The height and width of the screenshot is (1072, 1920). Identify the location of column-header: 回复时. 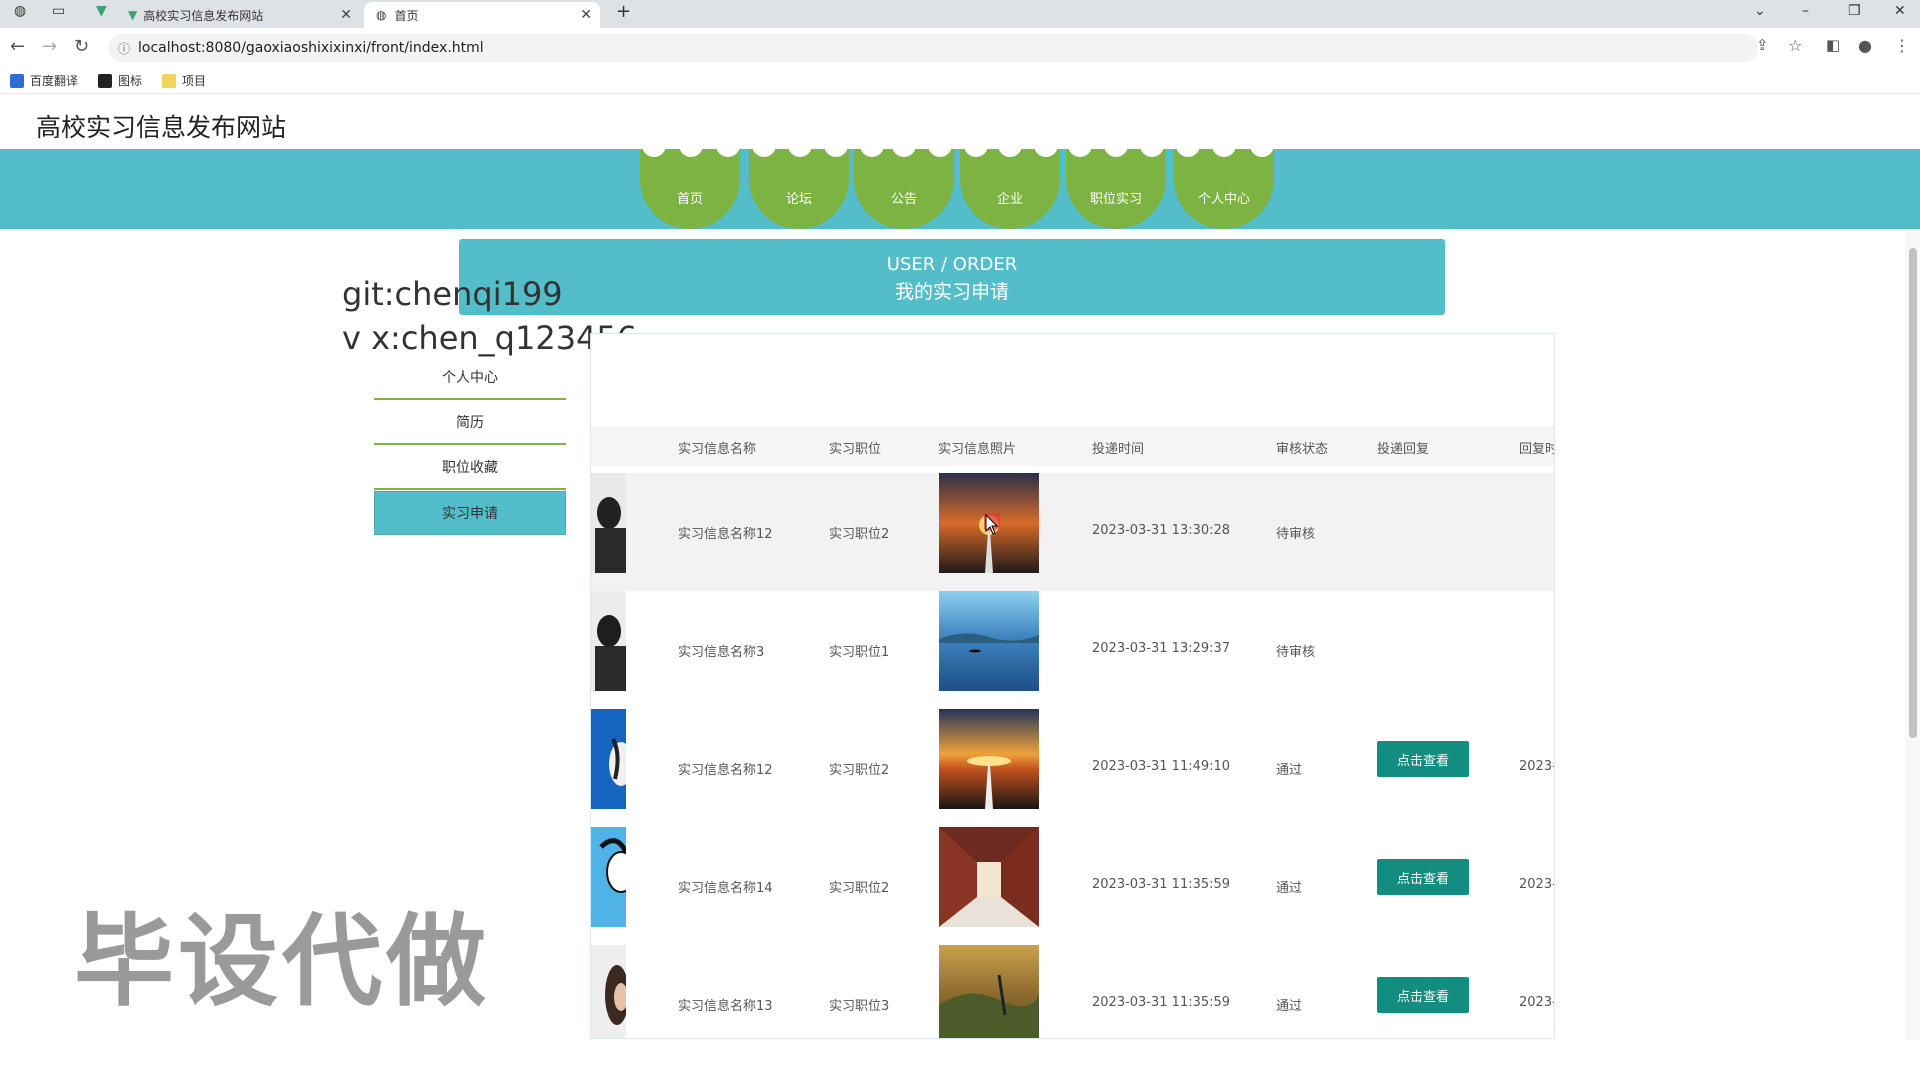
(1537, 449).